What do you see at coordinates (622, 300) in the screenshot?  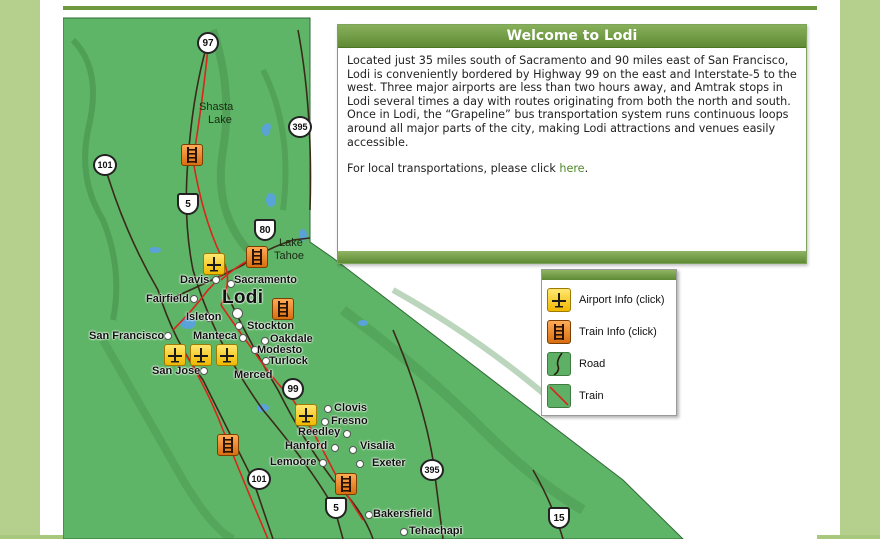 I see `legend-label-airport: Airport Info (click)` at bounding box center [622, 300].